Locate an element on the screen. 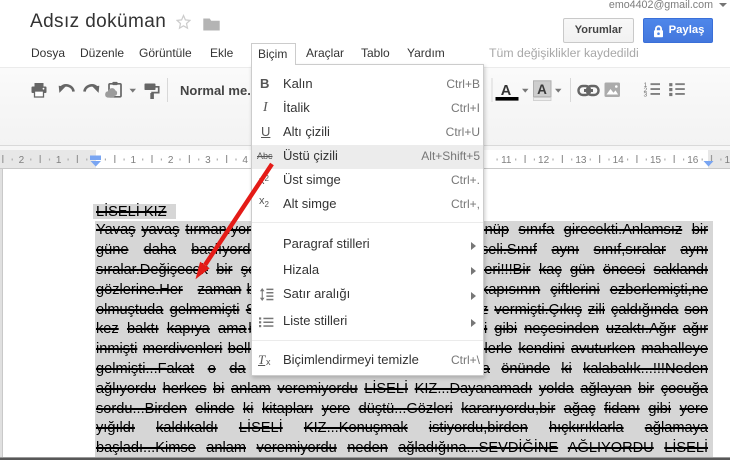  svg-text: 16 is located at coordinates (693, 160).